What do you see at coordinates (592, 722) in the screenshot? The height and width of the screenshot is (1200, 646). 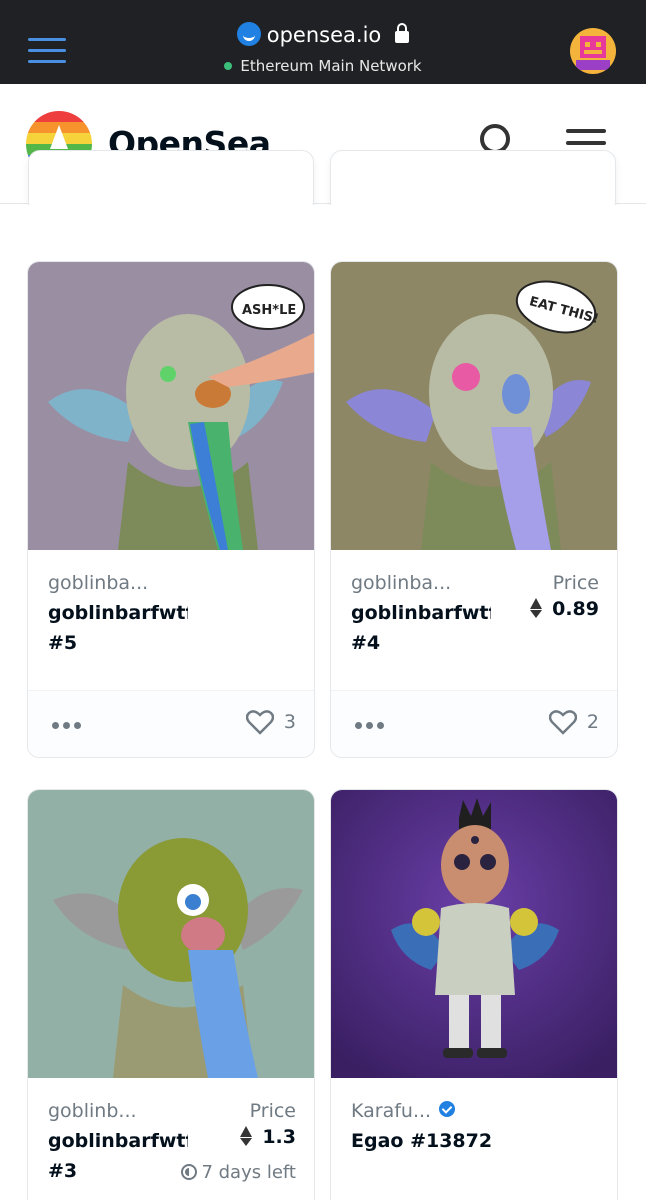 I see `favorite-count: 2` at bounding box center [592, 722].